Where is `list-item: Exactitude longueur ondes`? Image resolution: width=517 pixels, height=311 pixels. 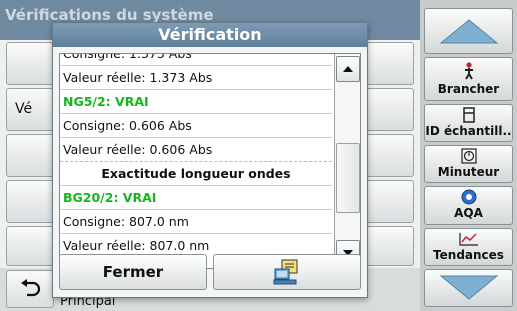
list-item: Exactitude longueur ondes is located at coordinates (196, 174).